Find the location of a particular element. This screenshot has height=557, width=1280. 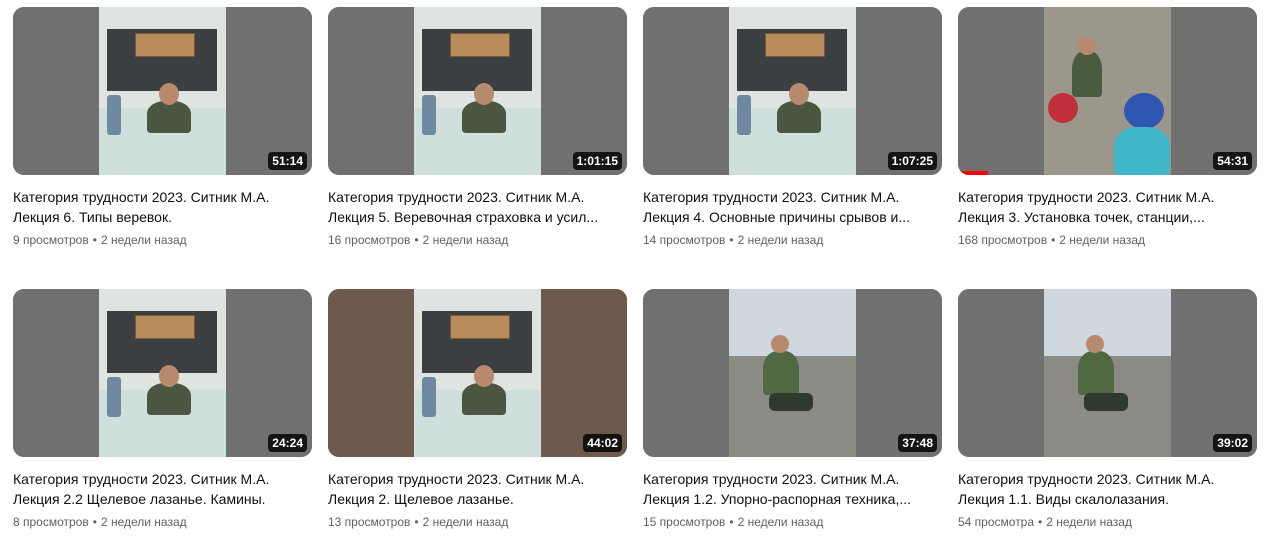

view-count: 8 просмотров is located at coordinates (51, 522).